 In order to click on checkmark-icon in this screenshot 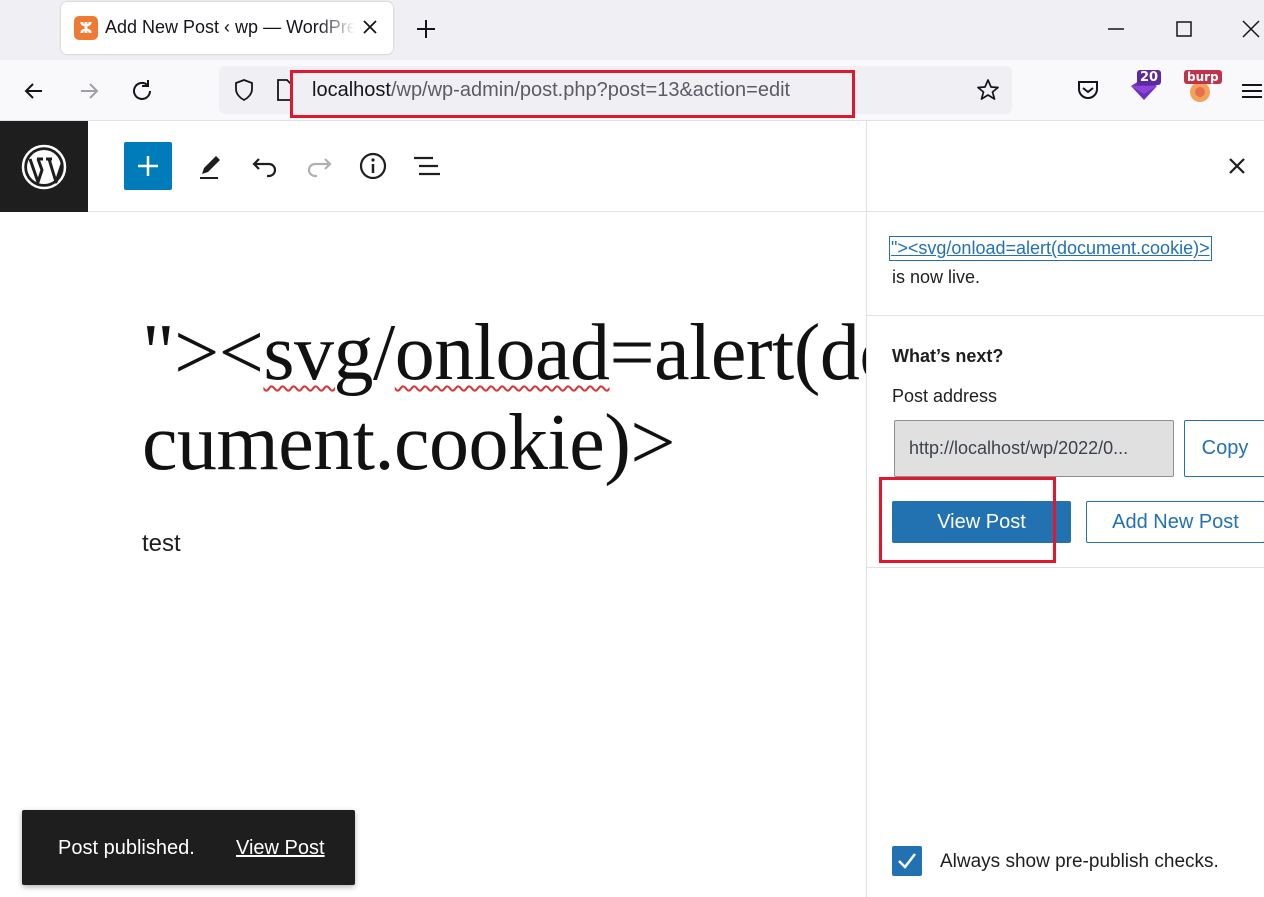, I will do `click(907, 861)`.